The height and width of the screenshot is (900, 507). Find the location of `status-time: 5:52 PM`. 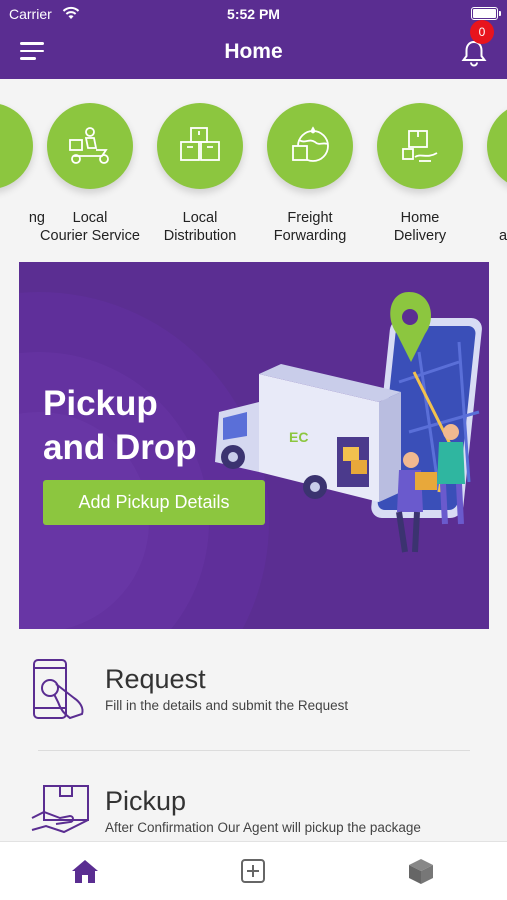

status-time: 5:52 PM is located at coordinates (253, 14).